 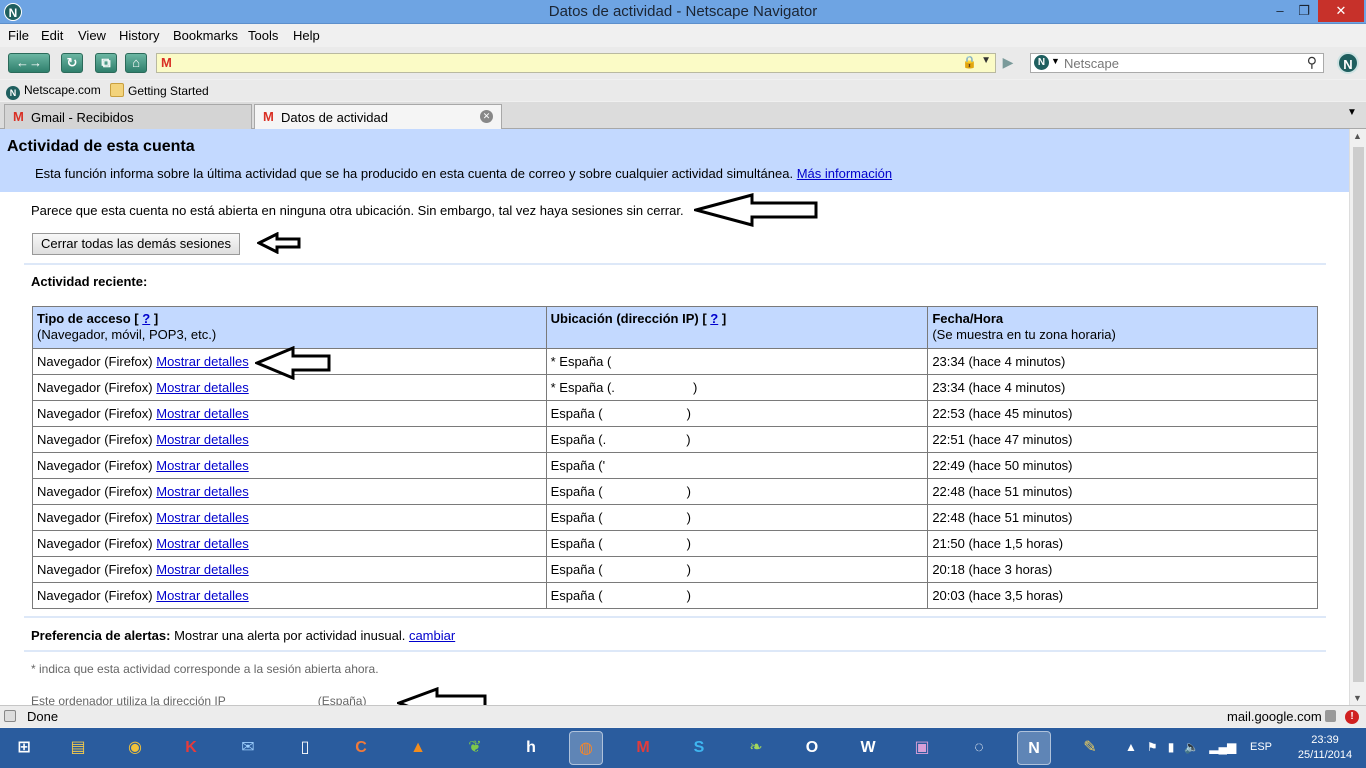 I want to click on url-dropdown-icon: ▼, so click(x=986, y=60).